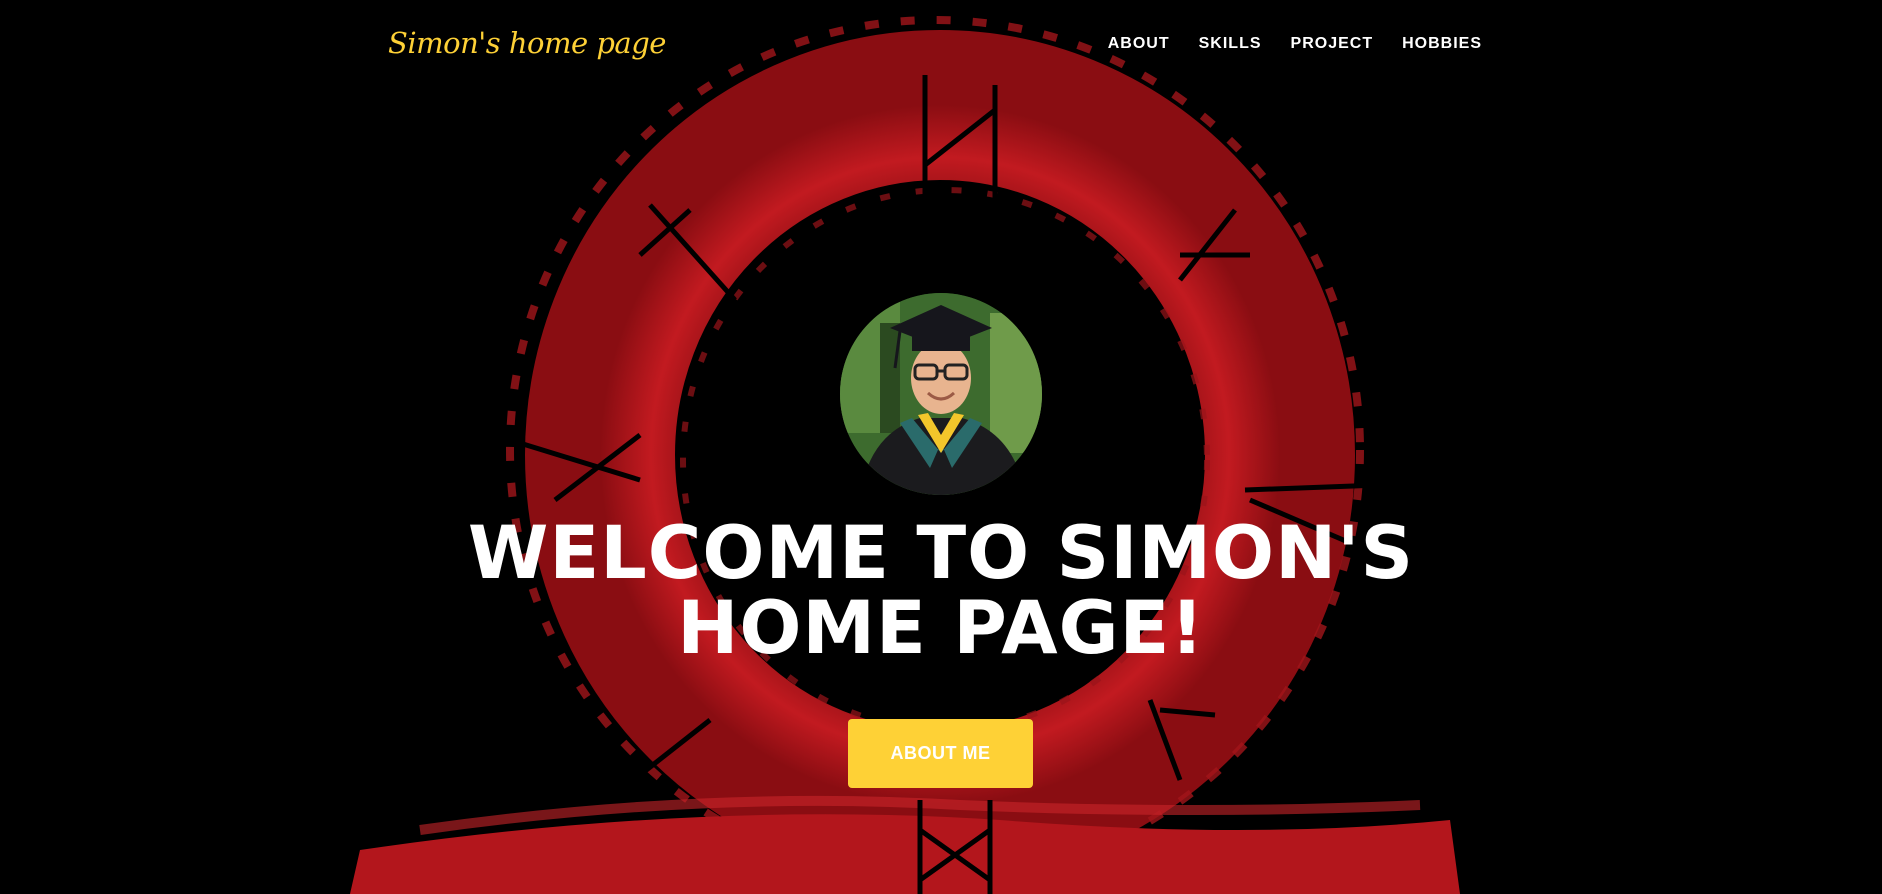  I want to click on hero-heading-line-1: WELCOME TO SIMON'S, so click(941, 553).